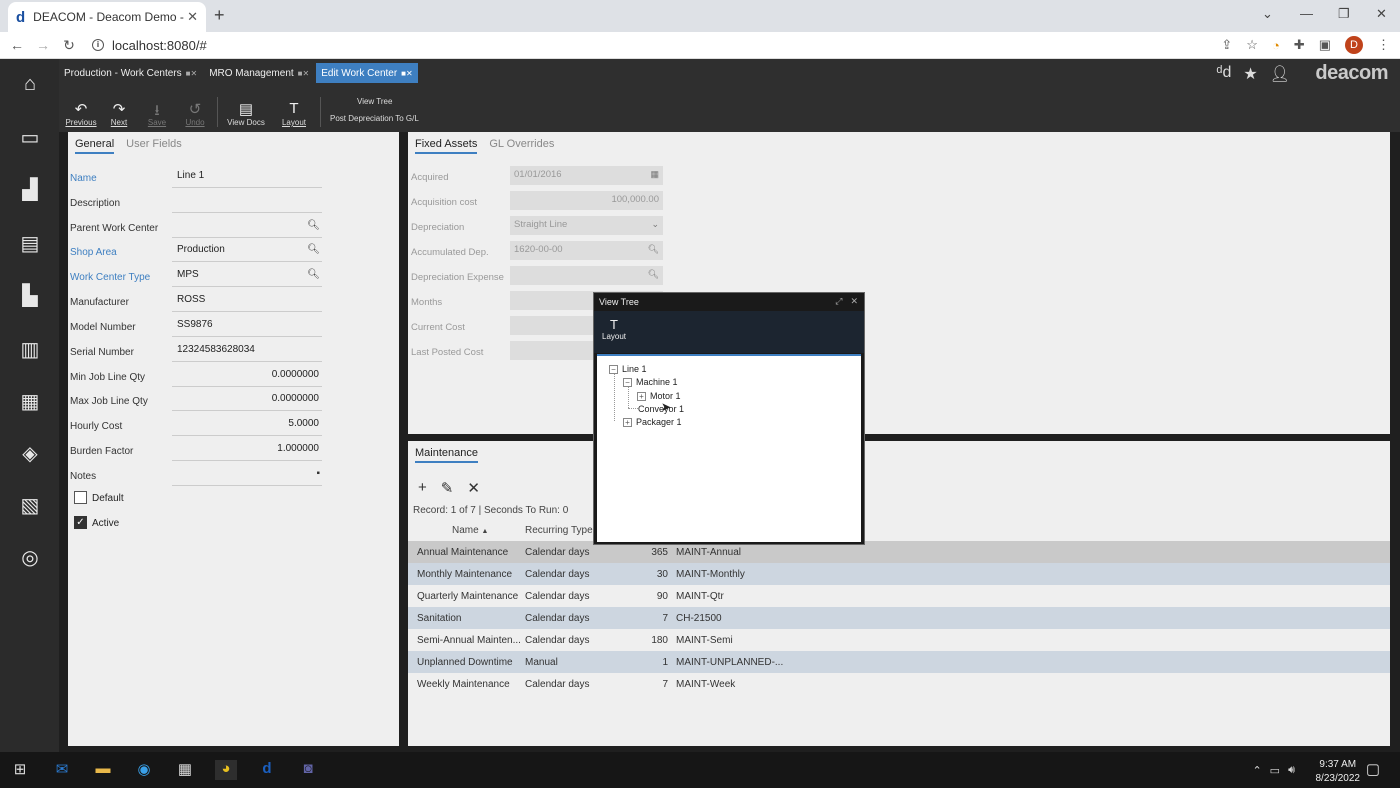 The height and width of the screenshot is (788, 1400). I want to click on tab-gl-overrides: GL Overrides, so click(521, 146).